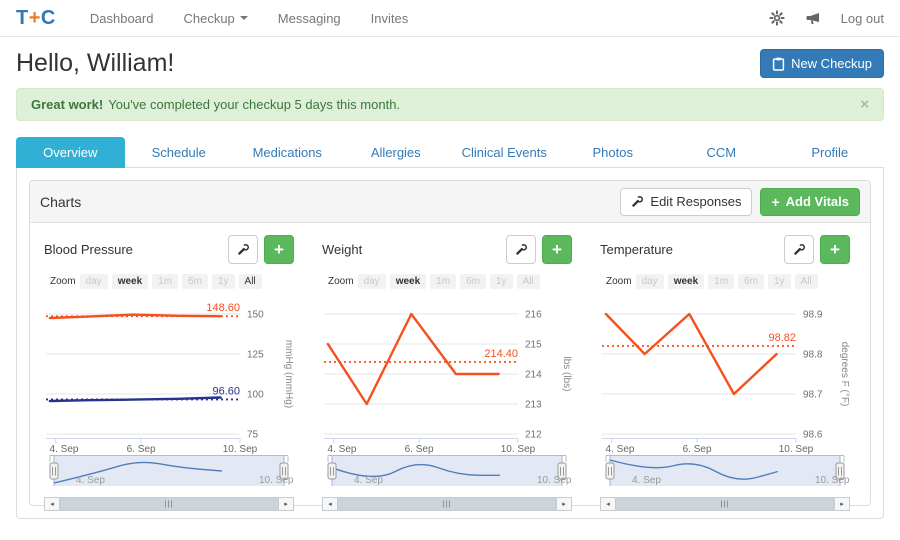  I want to click on add-vitals-label: Add Vitals, so click(817, 201).